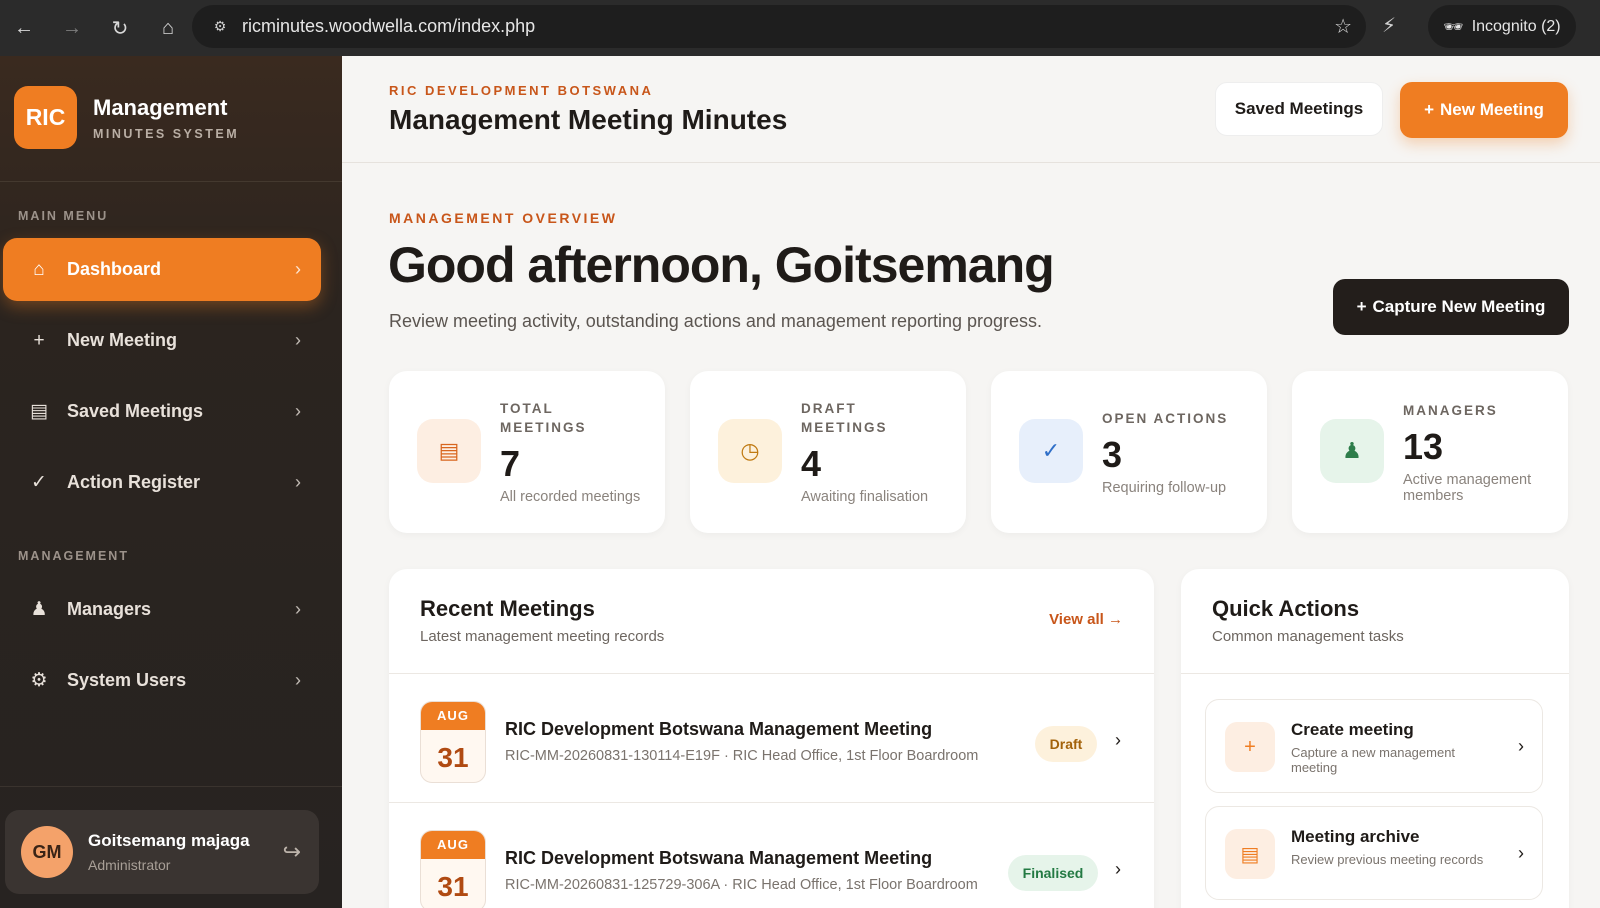 The height and width of the screenshot is (908, 1600). I want to click on sidebar-item-new-meeting: + New Meeting ›, so click(162, 340).